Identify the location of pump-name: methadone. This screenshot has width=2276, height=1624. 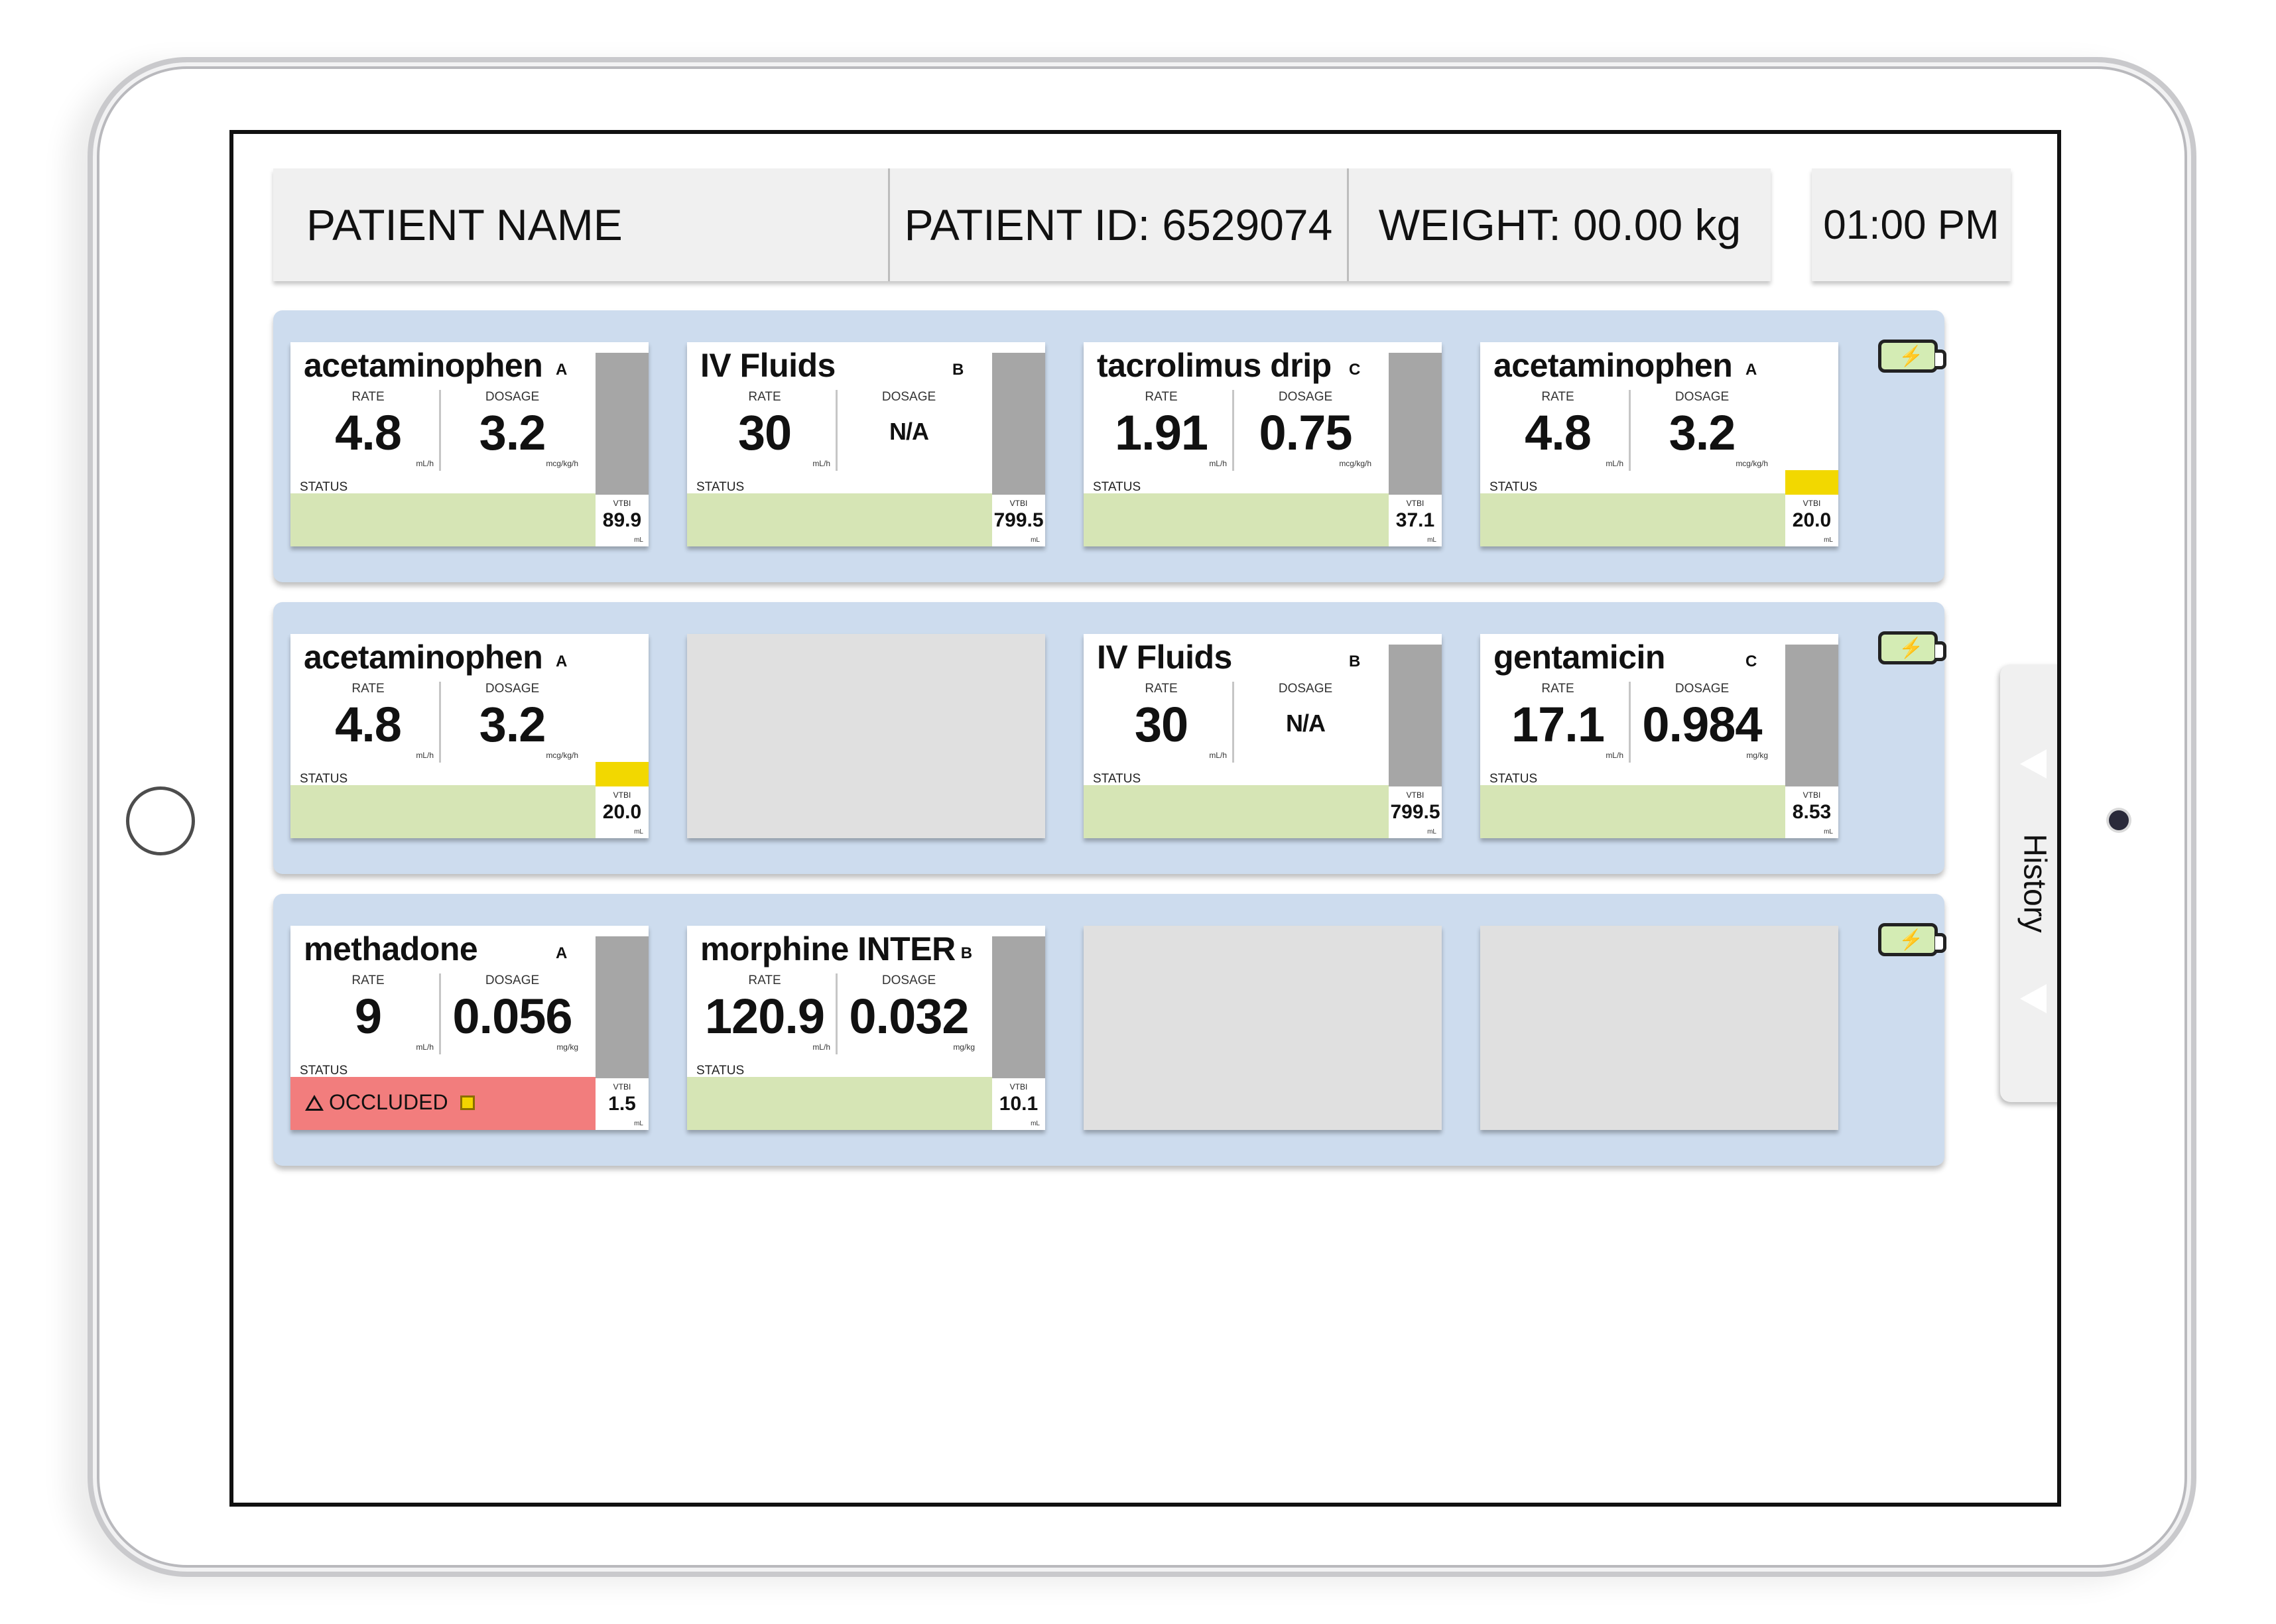
(391, 949).